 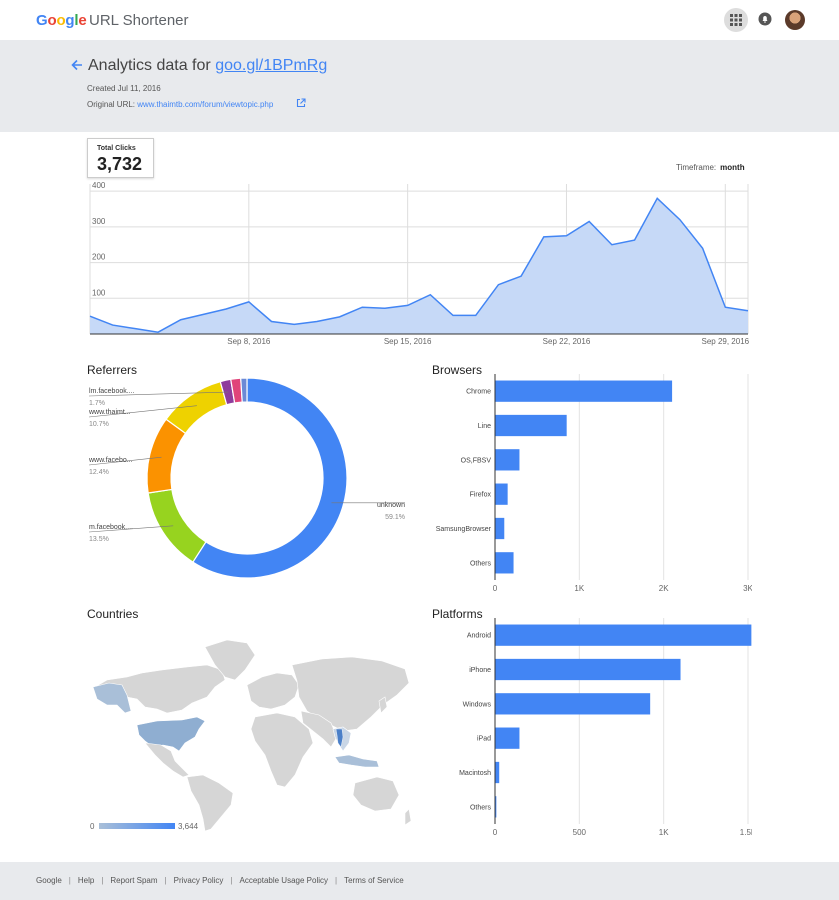 What do you see at coordinates (481, 563) in the screenshot?
I see `category-label: Others` at bounding box center [481, 563].